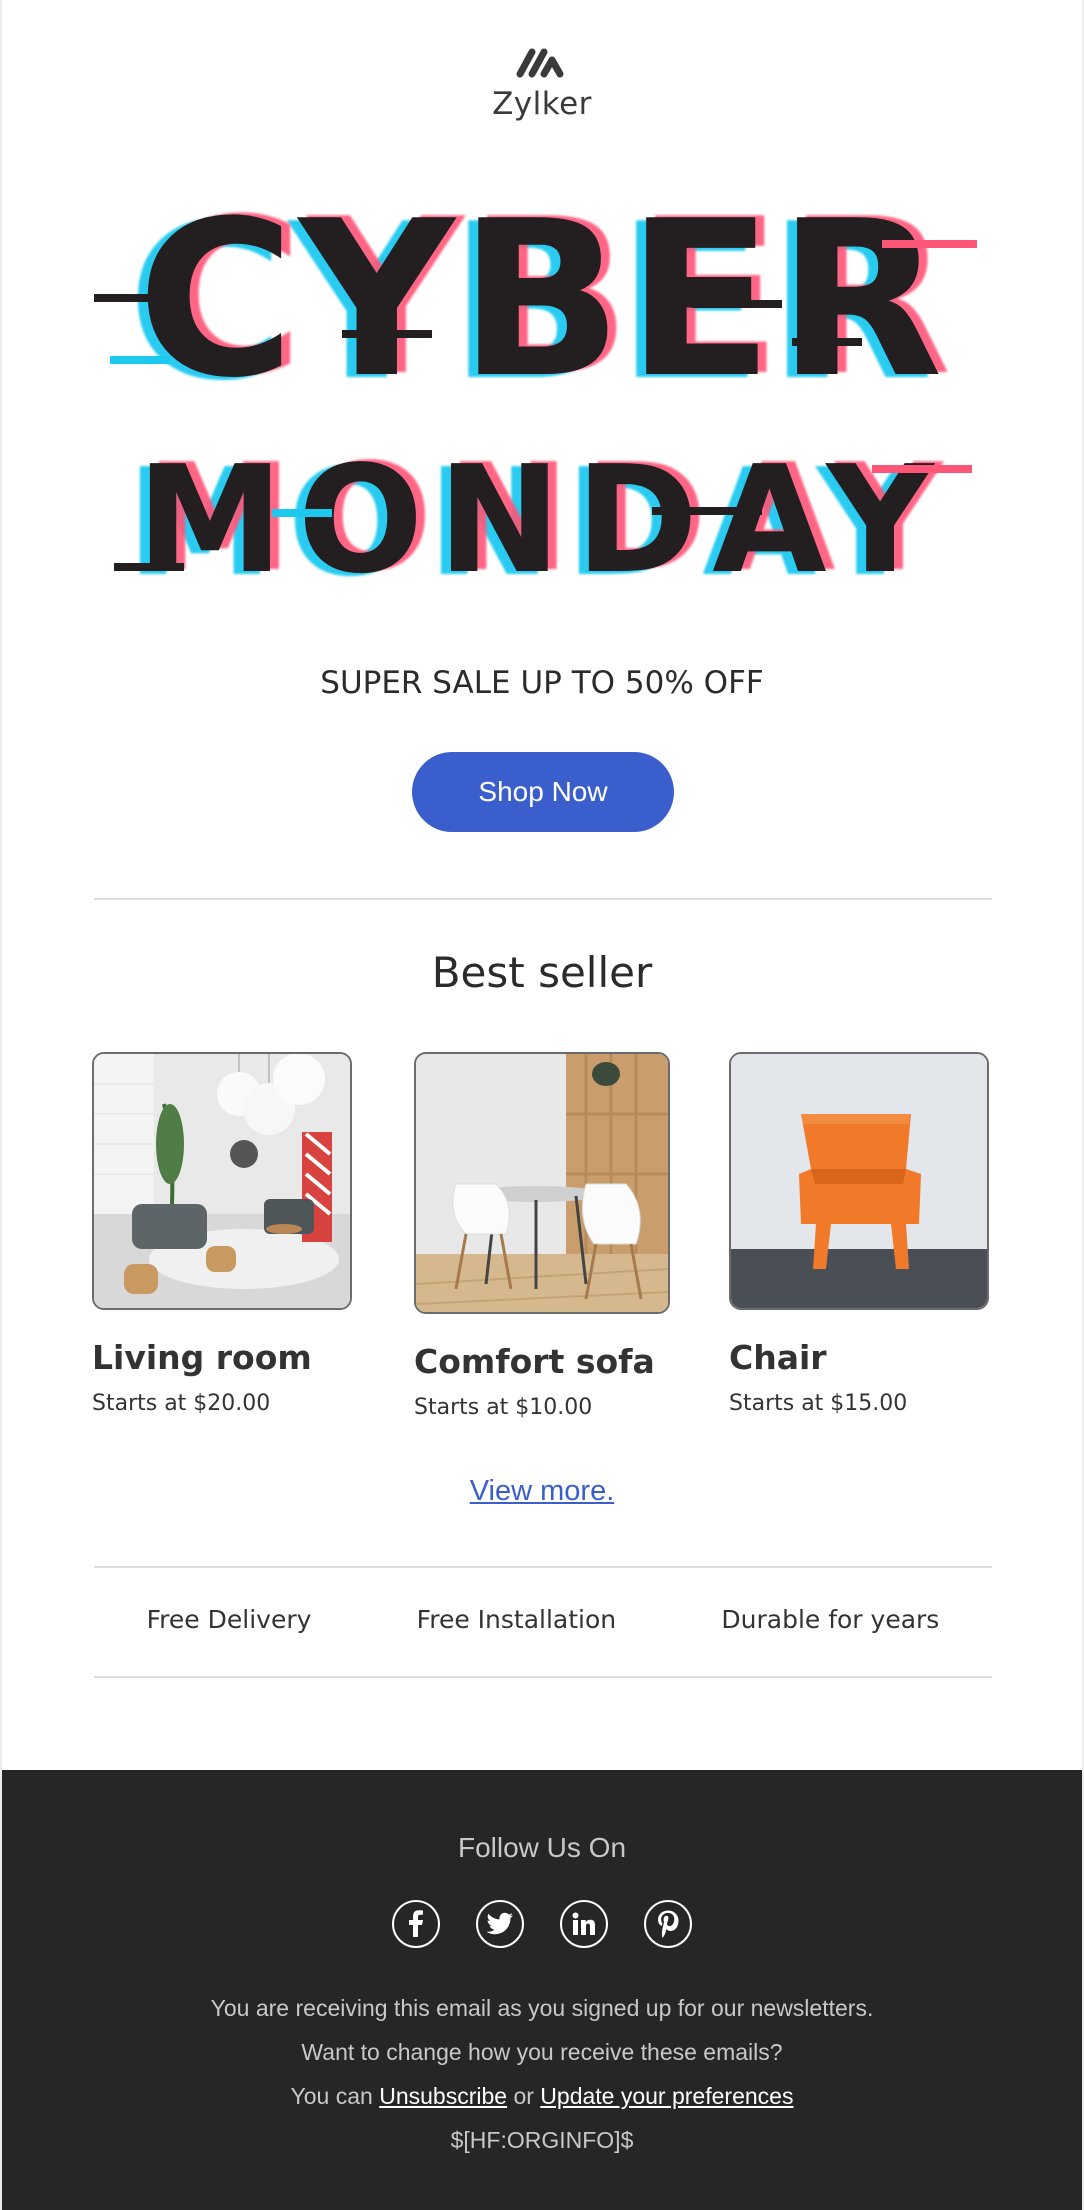  What do you see at coordinates (542, 1361) in the screenshot?
I see `product-name: Comfort sofa` at bounding box center [542, 1361].